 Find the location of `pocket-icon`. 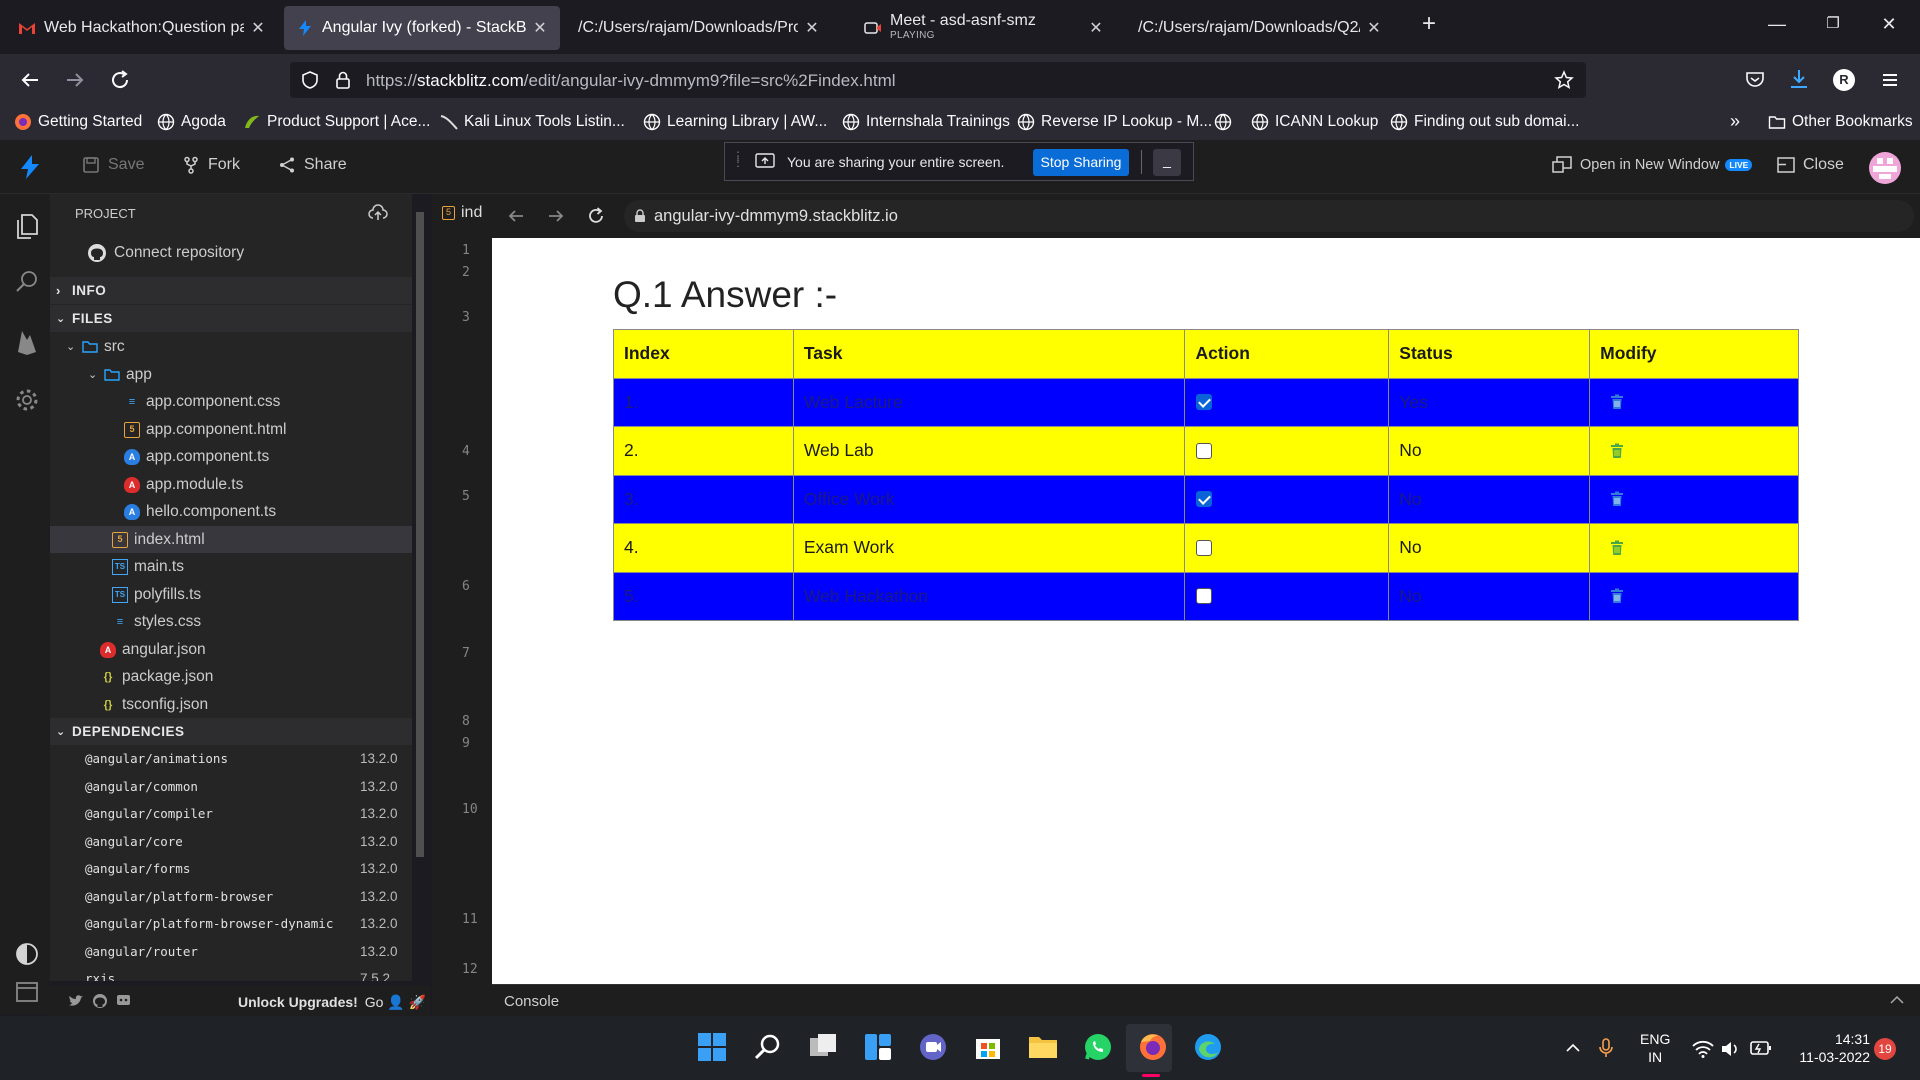

pocket-icon is located at coordinates (1755, 79).